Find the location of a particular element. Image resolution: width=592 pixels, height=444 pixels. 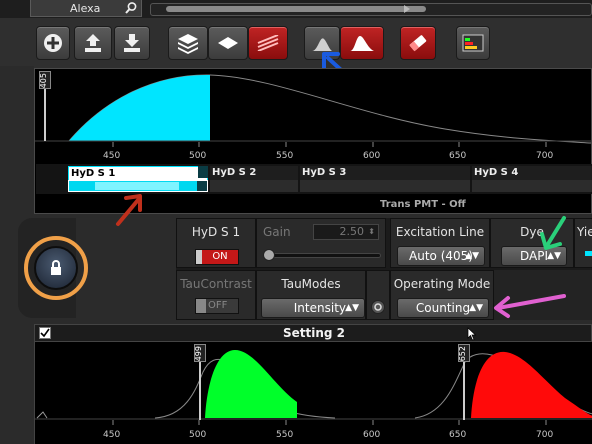

excitation-cell: Excitation Line Auto (405) ▲▼ is located at coordinates (440, 243).